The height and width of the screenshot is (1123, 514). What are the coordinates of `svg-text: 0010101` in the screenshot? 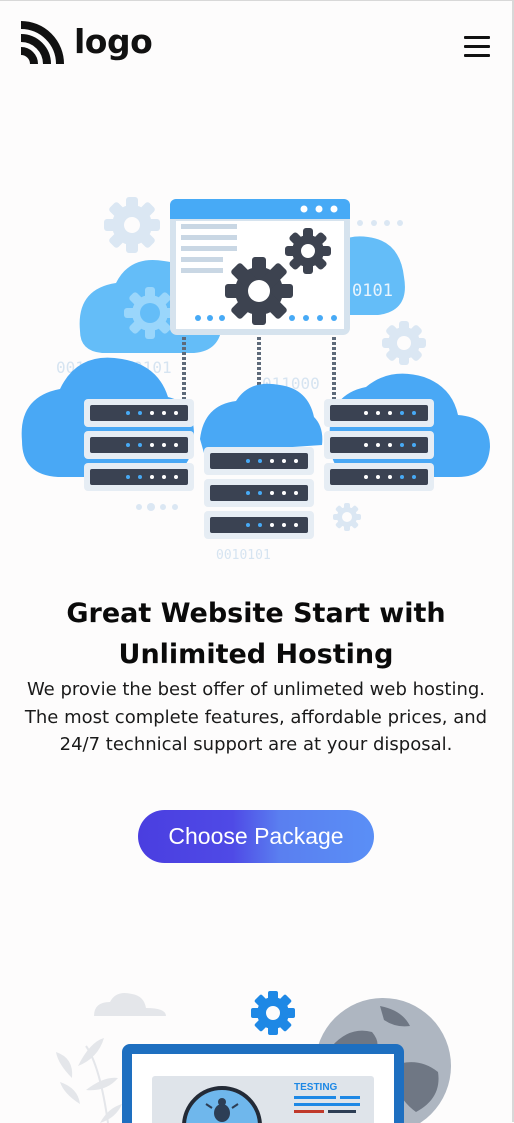 It's located at (243, 555).